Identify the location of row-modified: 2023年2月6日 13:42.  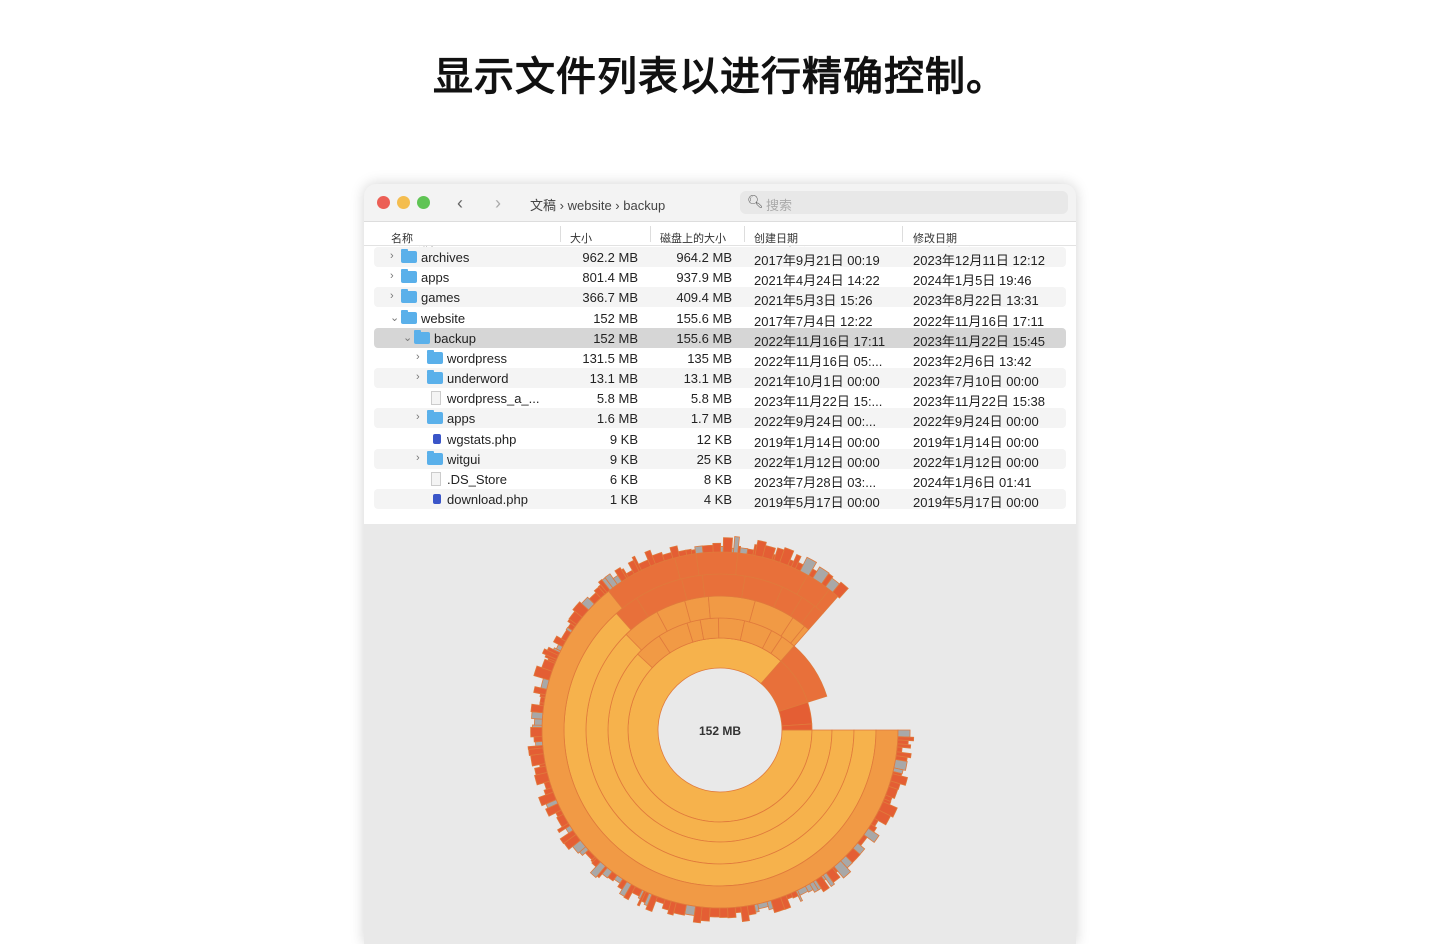
(972, 361).